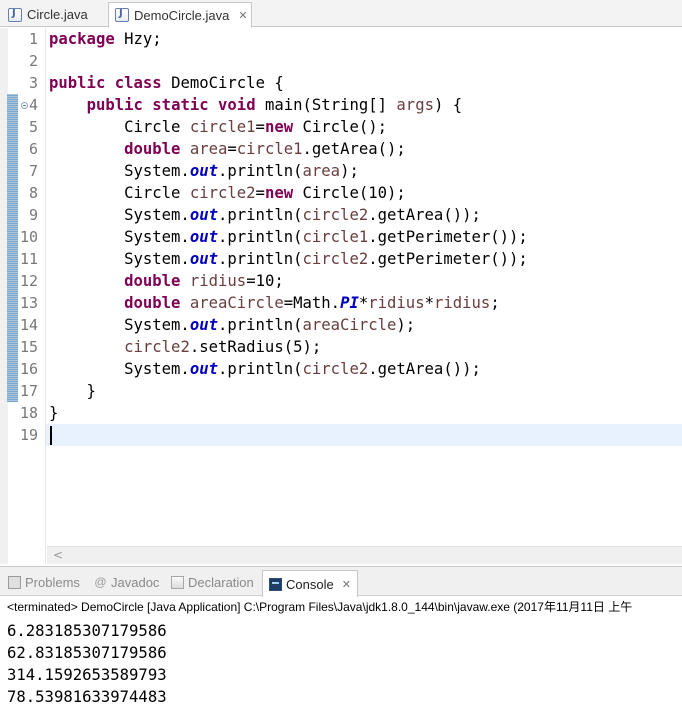  I want to click on code-token: package, so click(82, 39).